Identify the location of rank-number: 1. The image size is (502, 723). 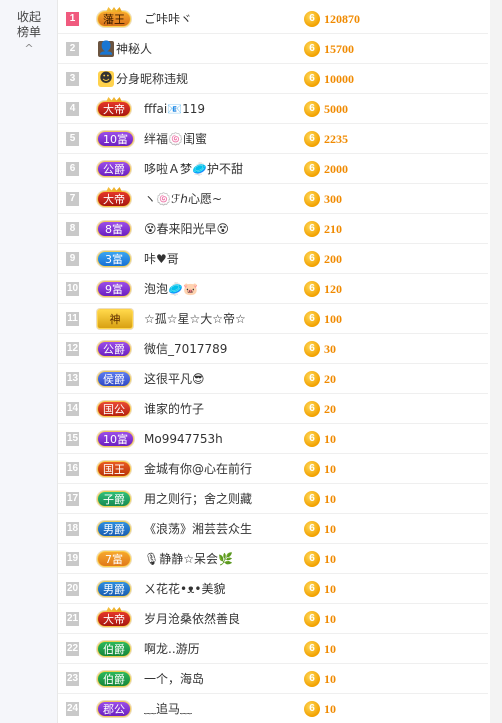
(72, 19).